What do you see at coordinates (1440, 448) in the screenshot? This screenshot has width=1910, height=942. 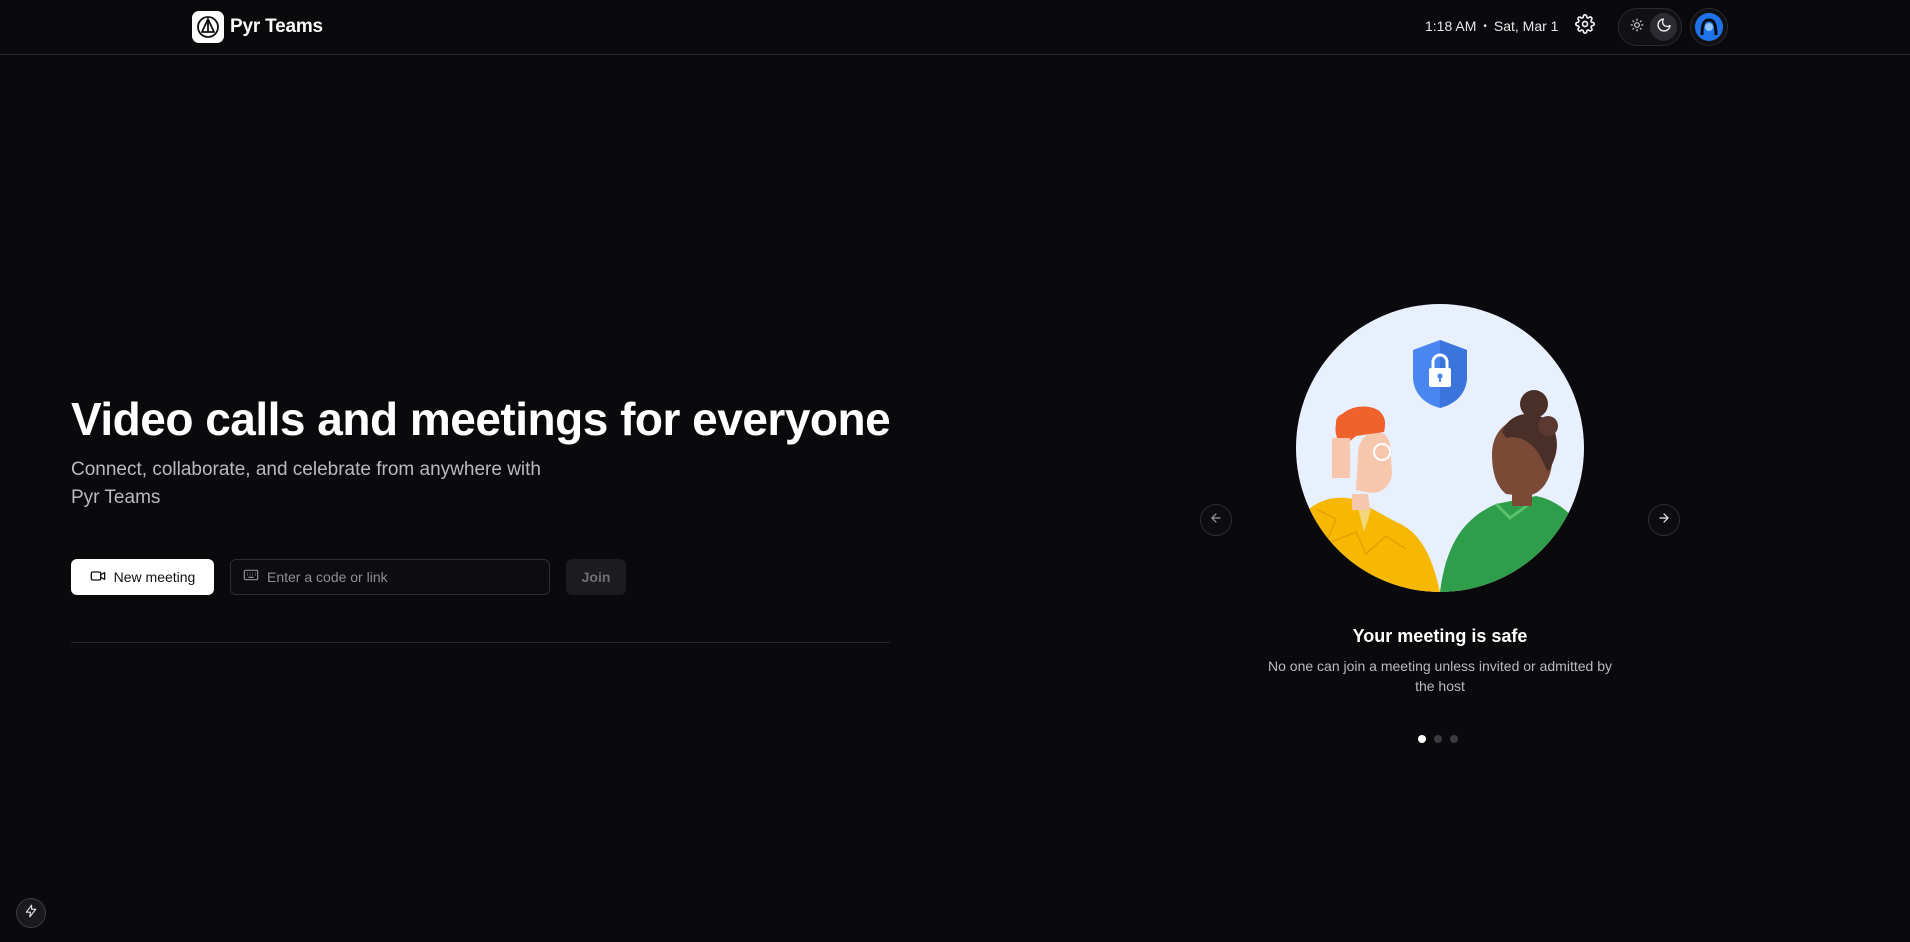 I see `meeting-safety-illustration` at bounding box center [1440, 448].